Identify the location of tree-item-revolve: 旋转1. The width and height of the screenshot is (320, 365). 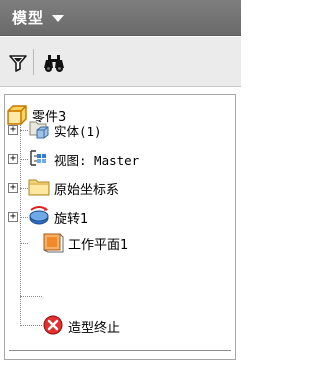
(98, 217).